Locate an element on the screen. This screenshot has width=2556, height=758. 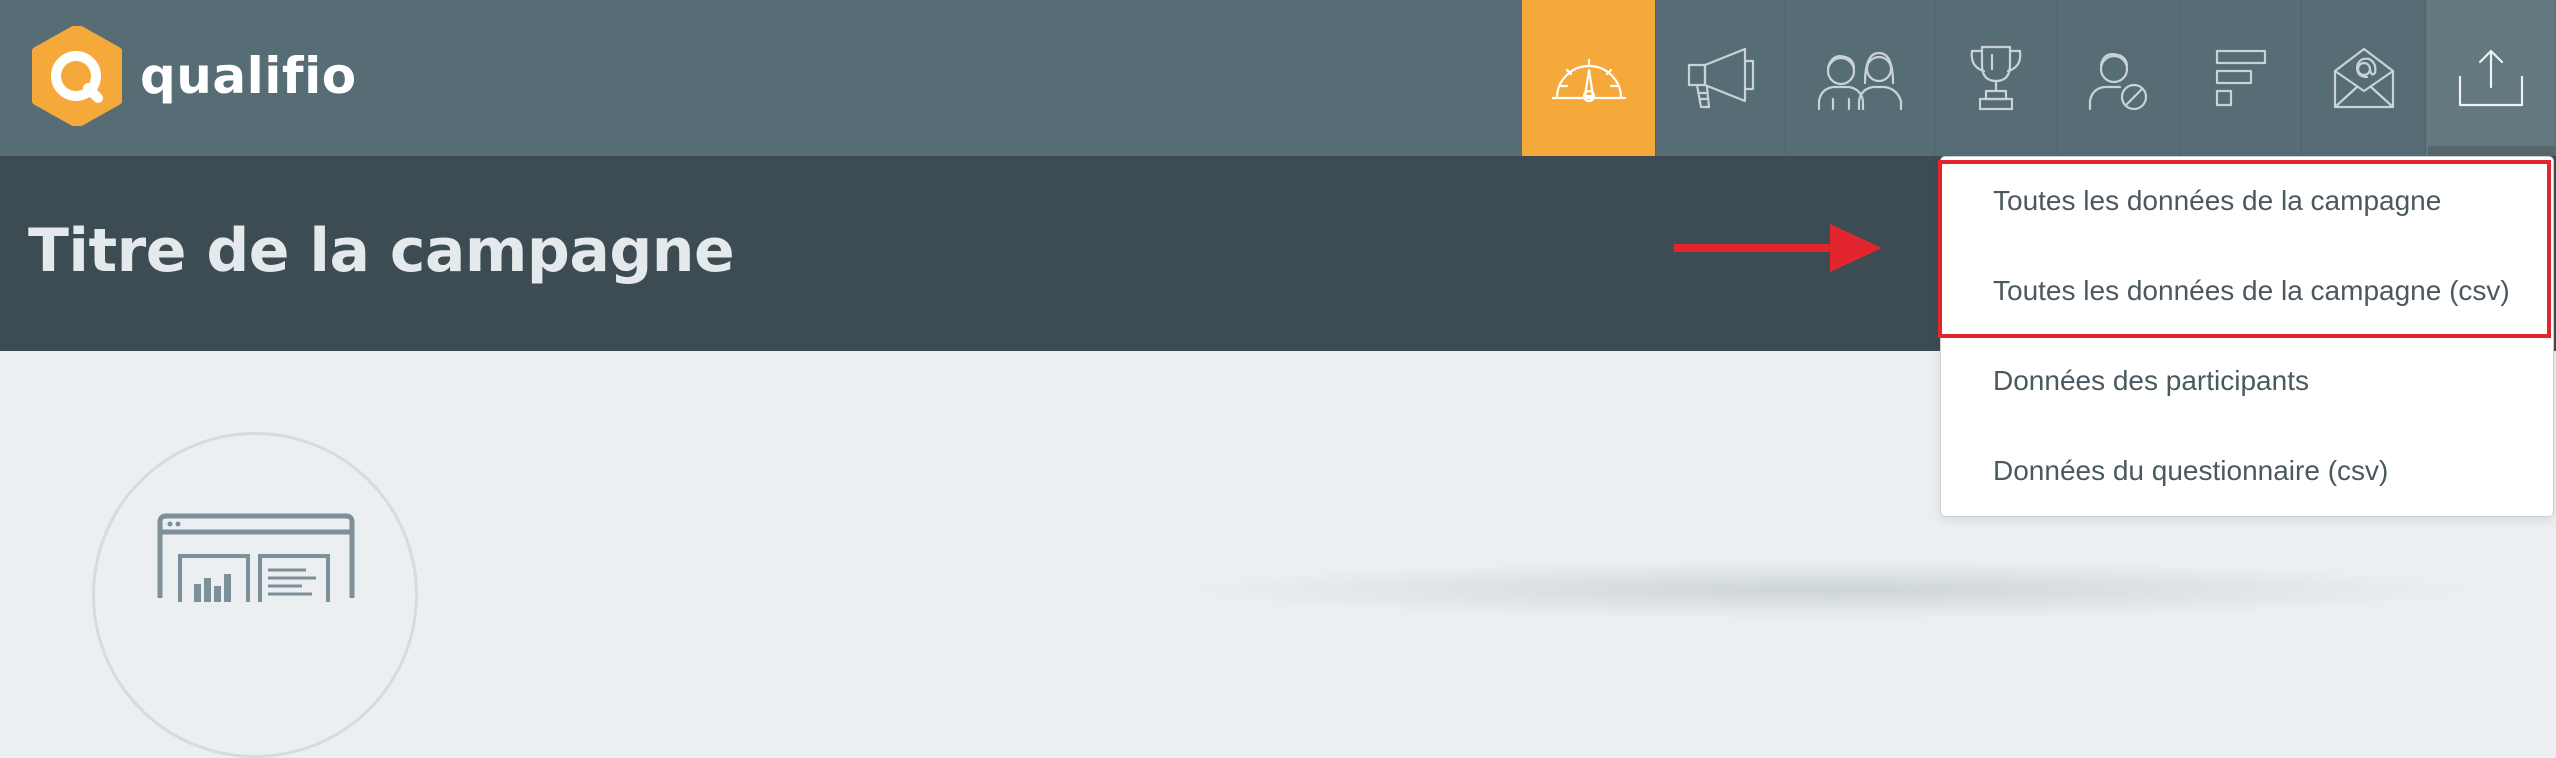
megaphone-icon is located at coordinates (1720, 78).